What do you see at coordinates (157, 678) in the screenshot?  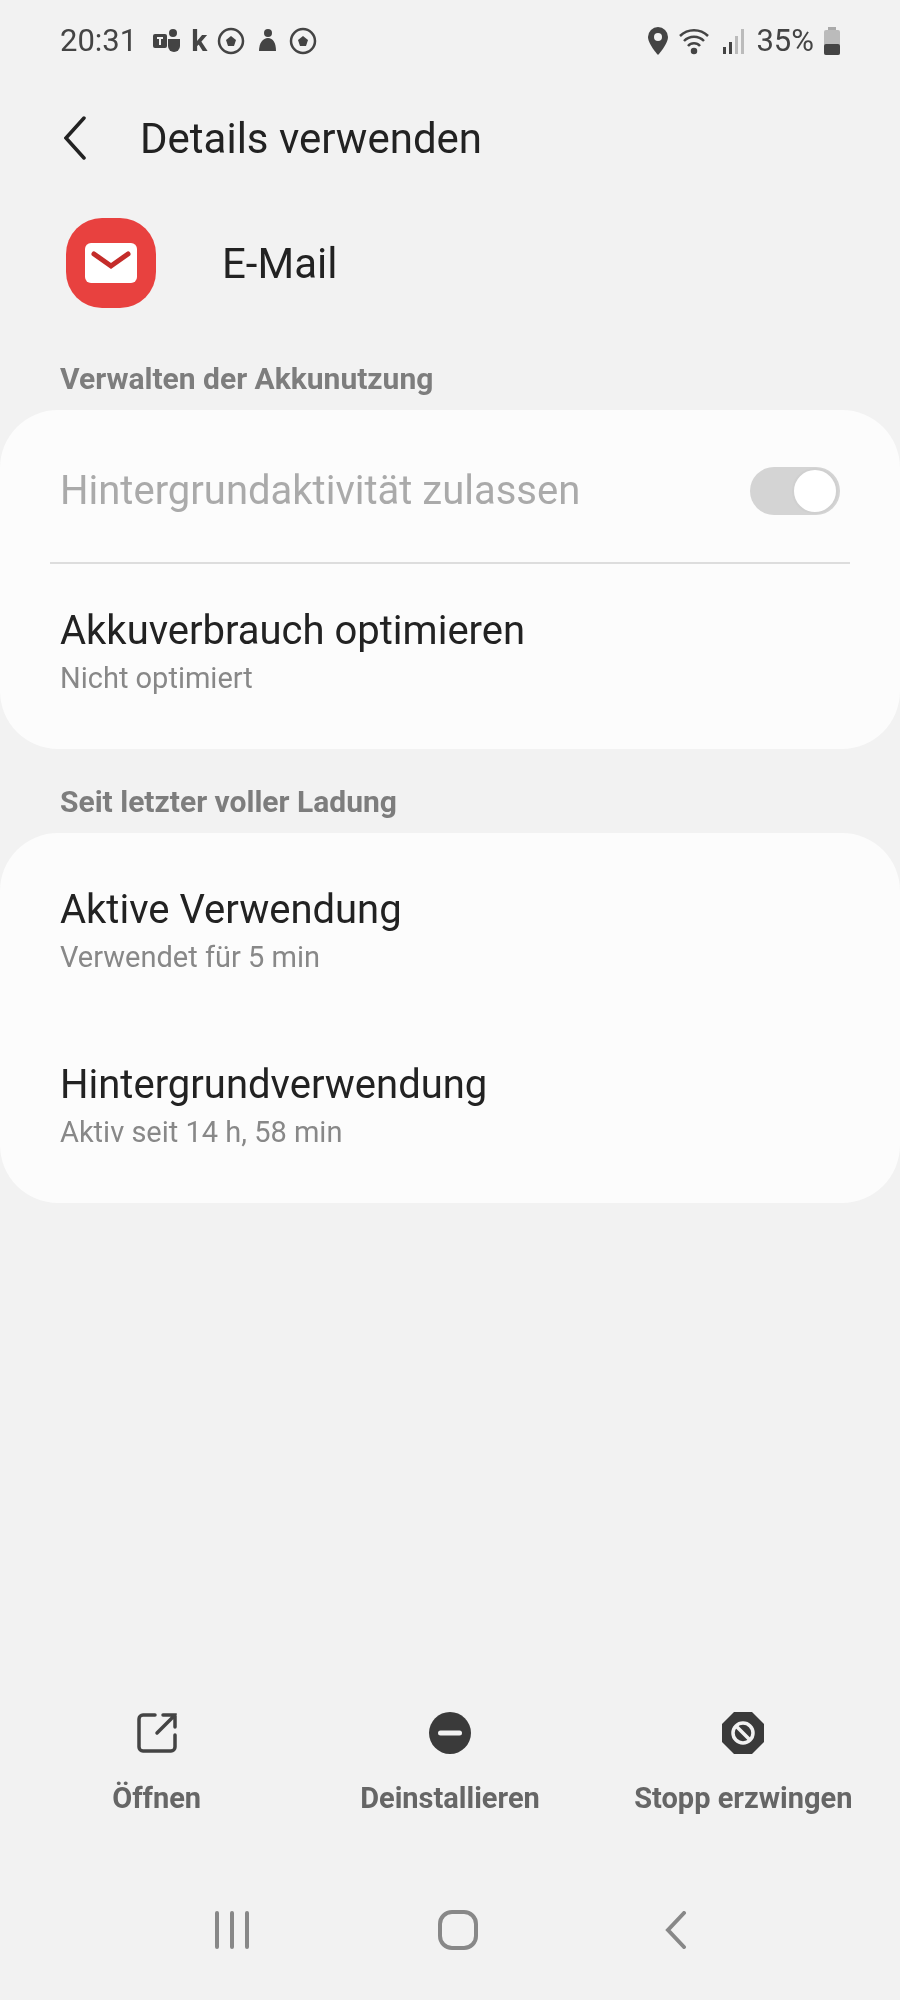 I see `row-subtitle: Nicht optimiert` at bounding box center [157, 678].